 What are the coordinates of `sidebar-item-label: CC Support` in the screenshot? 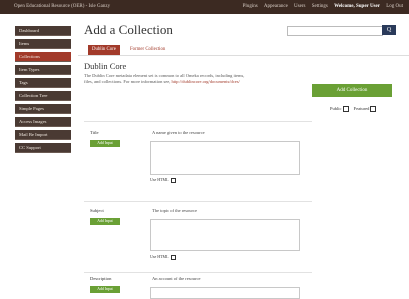 It's located at (30, 147).